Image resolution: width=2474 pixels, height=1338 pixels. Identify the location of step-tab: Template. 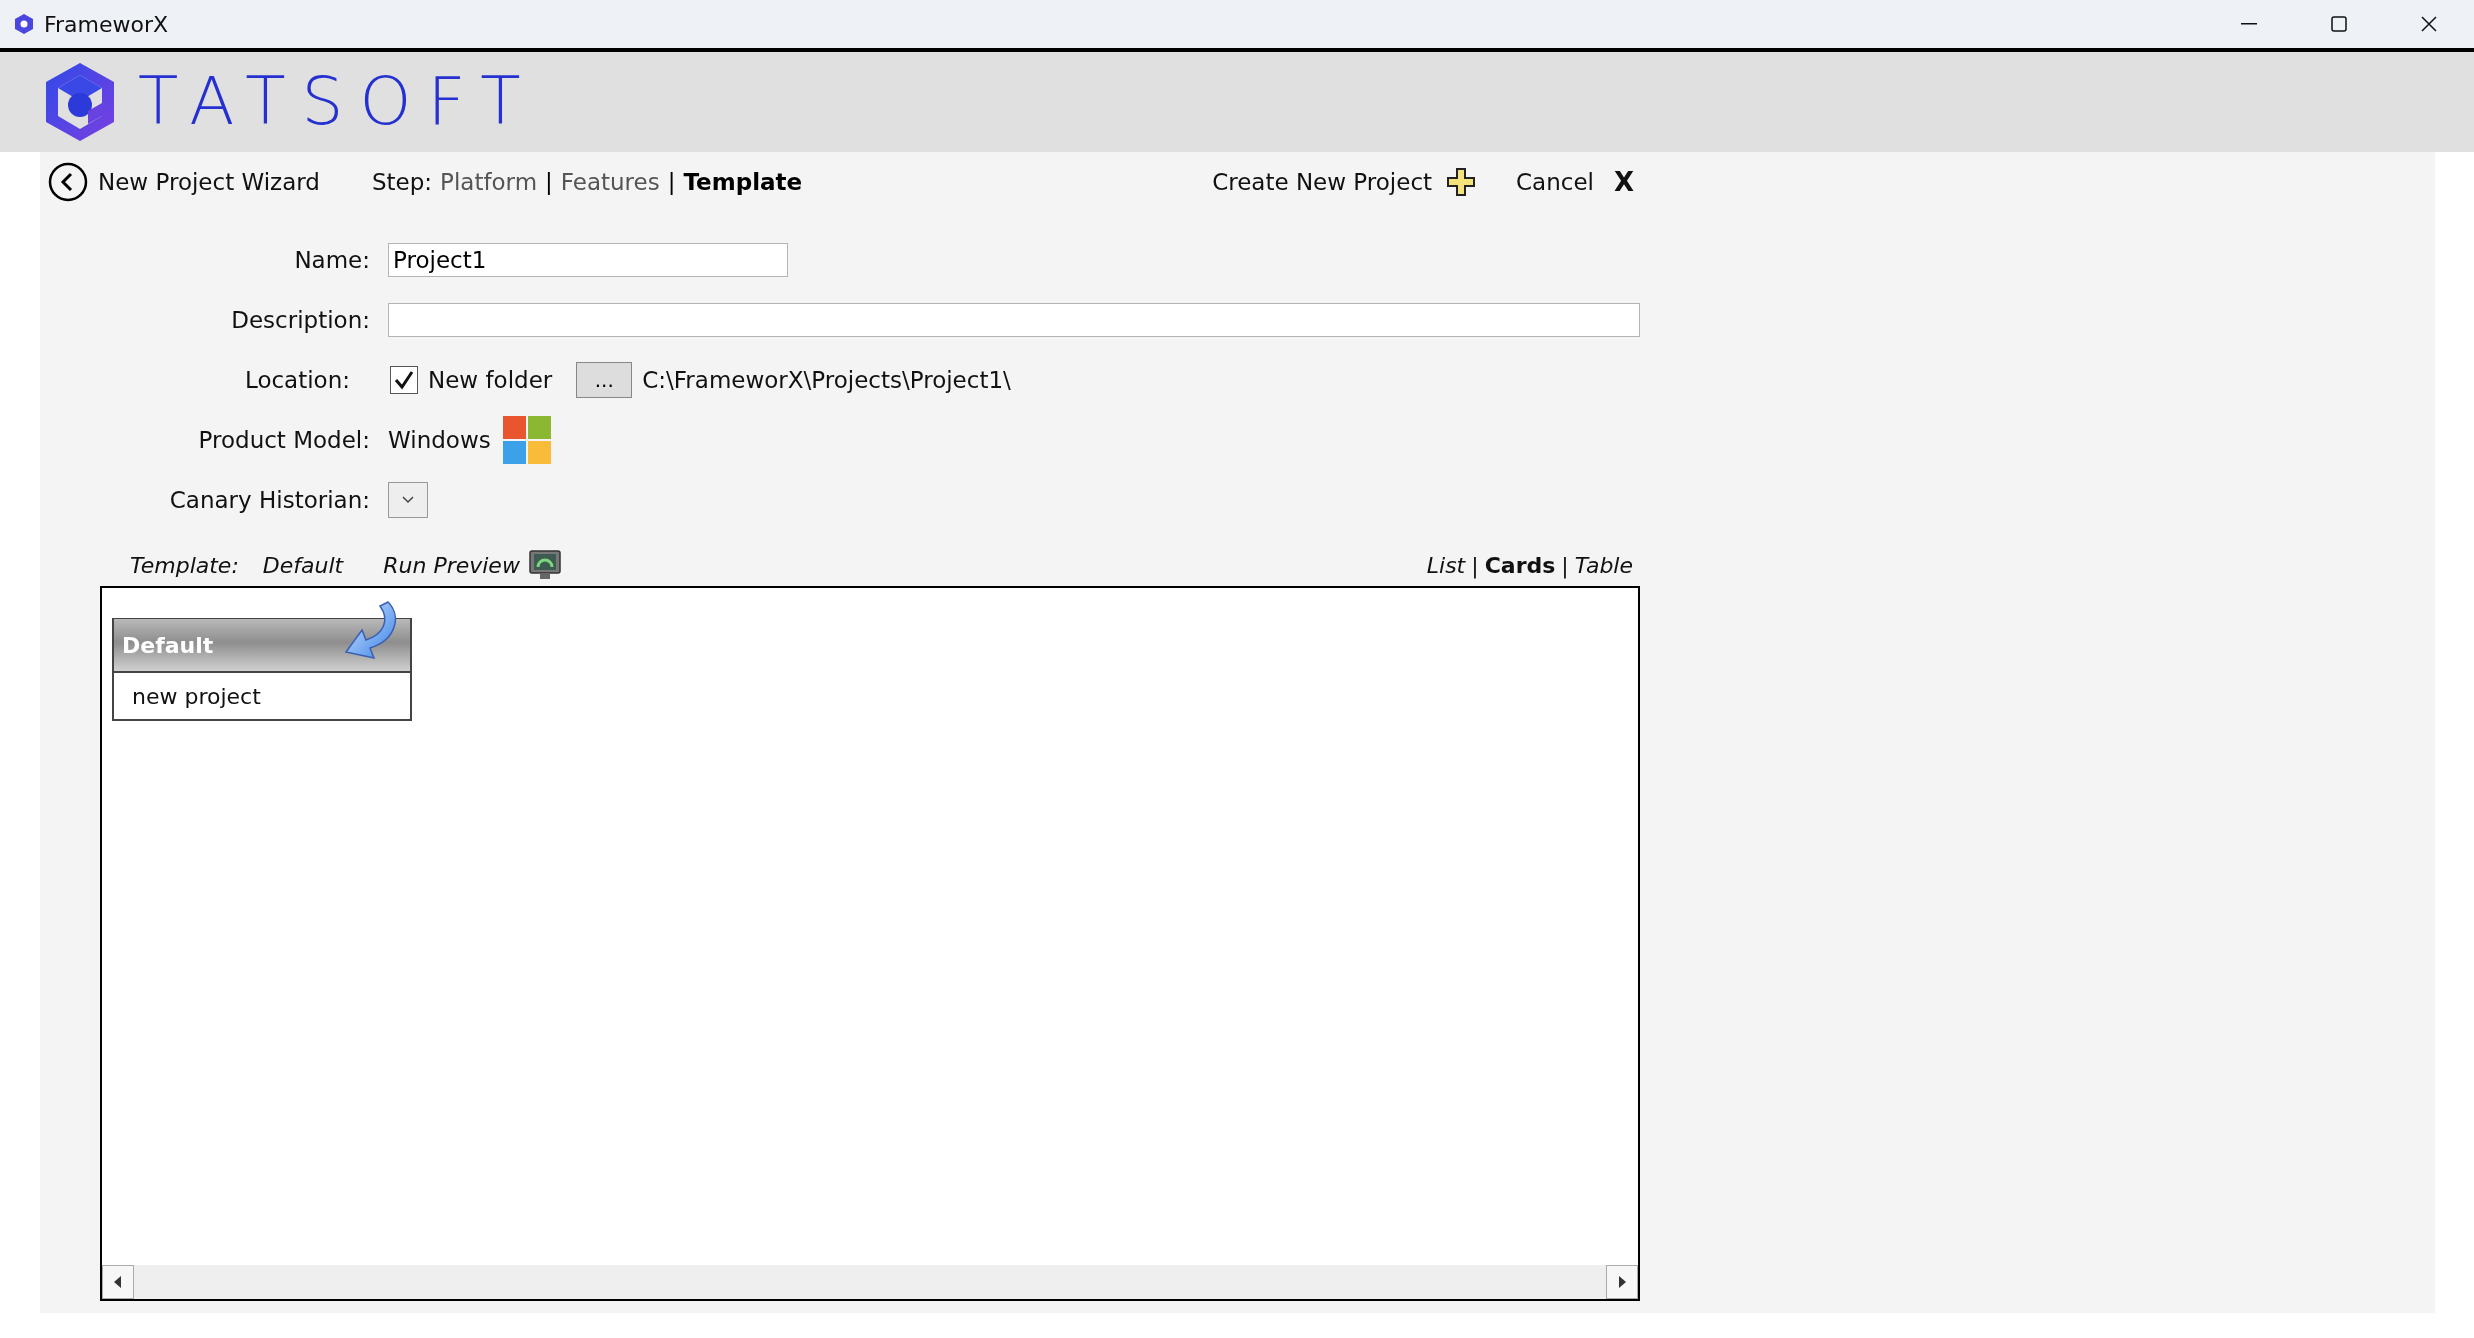
(743, 182).